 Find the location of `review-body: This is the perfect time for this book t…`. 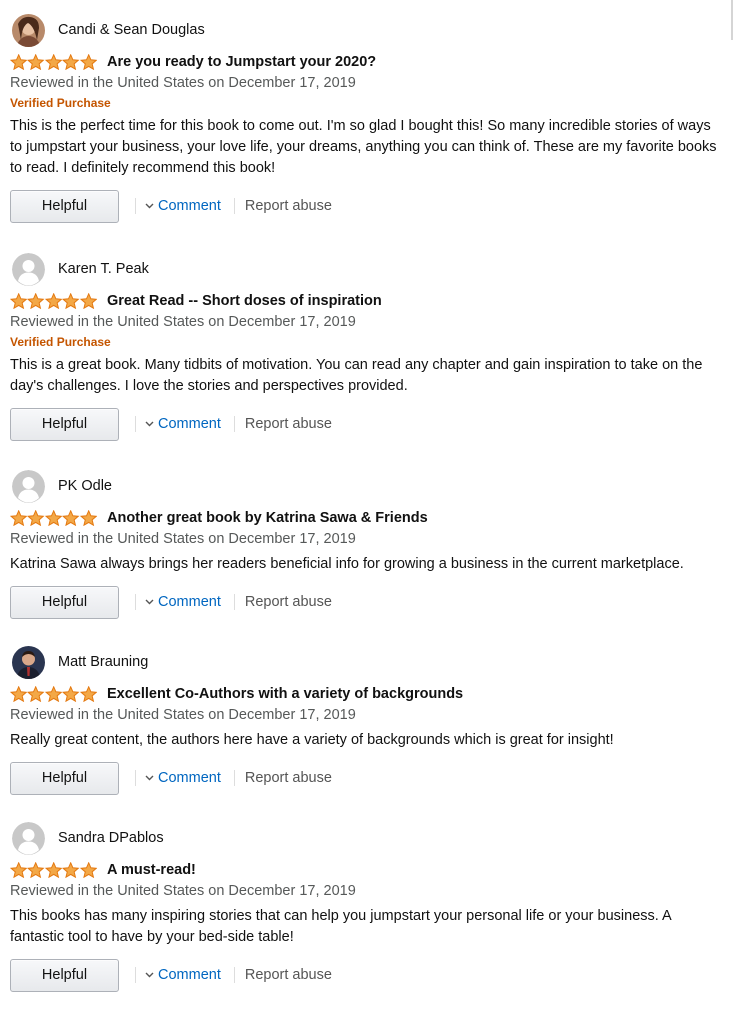

review-body: This is the perfect time for this book t… is located at coordinates (363, 147).